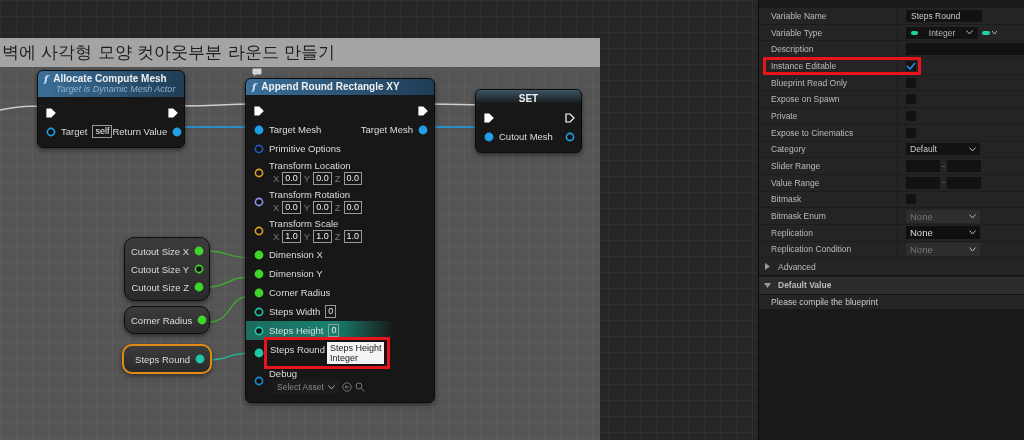  What do you see at coordinates (828, 149) in the screenshot?
I see `property-label: Category` at bounding box center [828, 149].